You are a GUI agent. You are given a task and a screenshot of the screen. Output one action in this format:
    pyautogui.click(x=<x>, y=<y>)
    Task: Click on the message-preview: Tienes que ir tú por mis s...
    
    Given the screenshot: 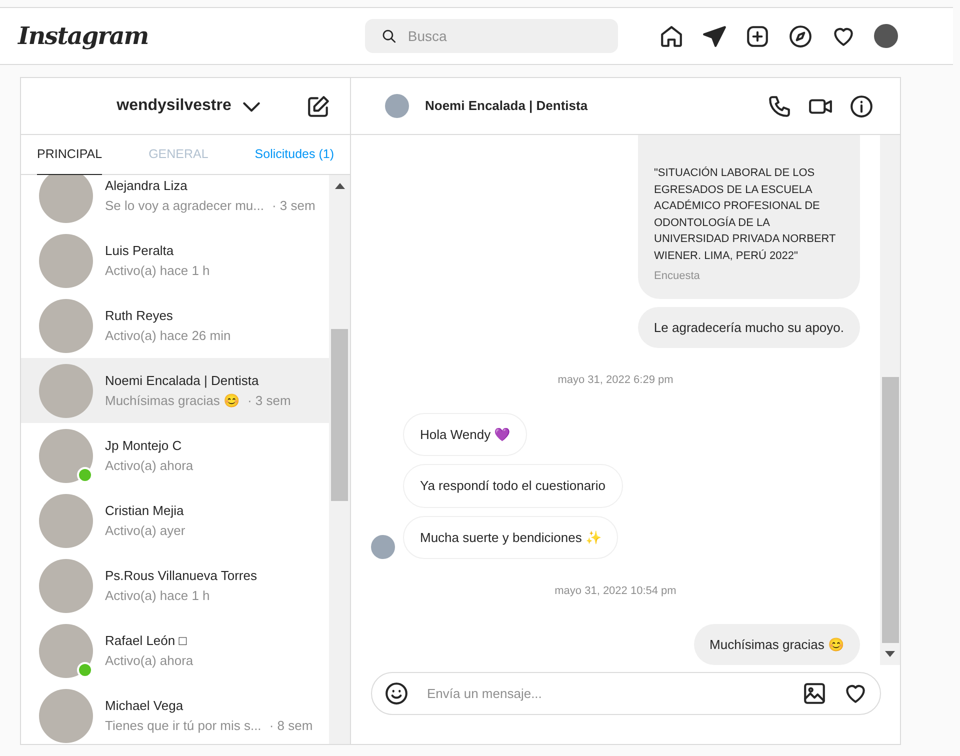 What is the action you would take?
    pyautogui.click(x=183, y=725)
    